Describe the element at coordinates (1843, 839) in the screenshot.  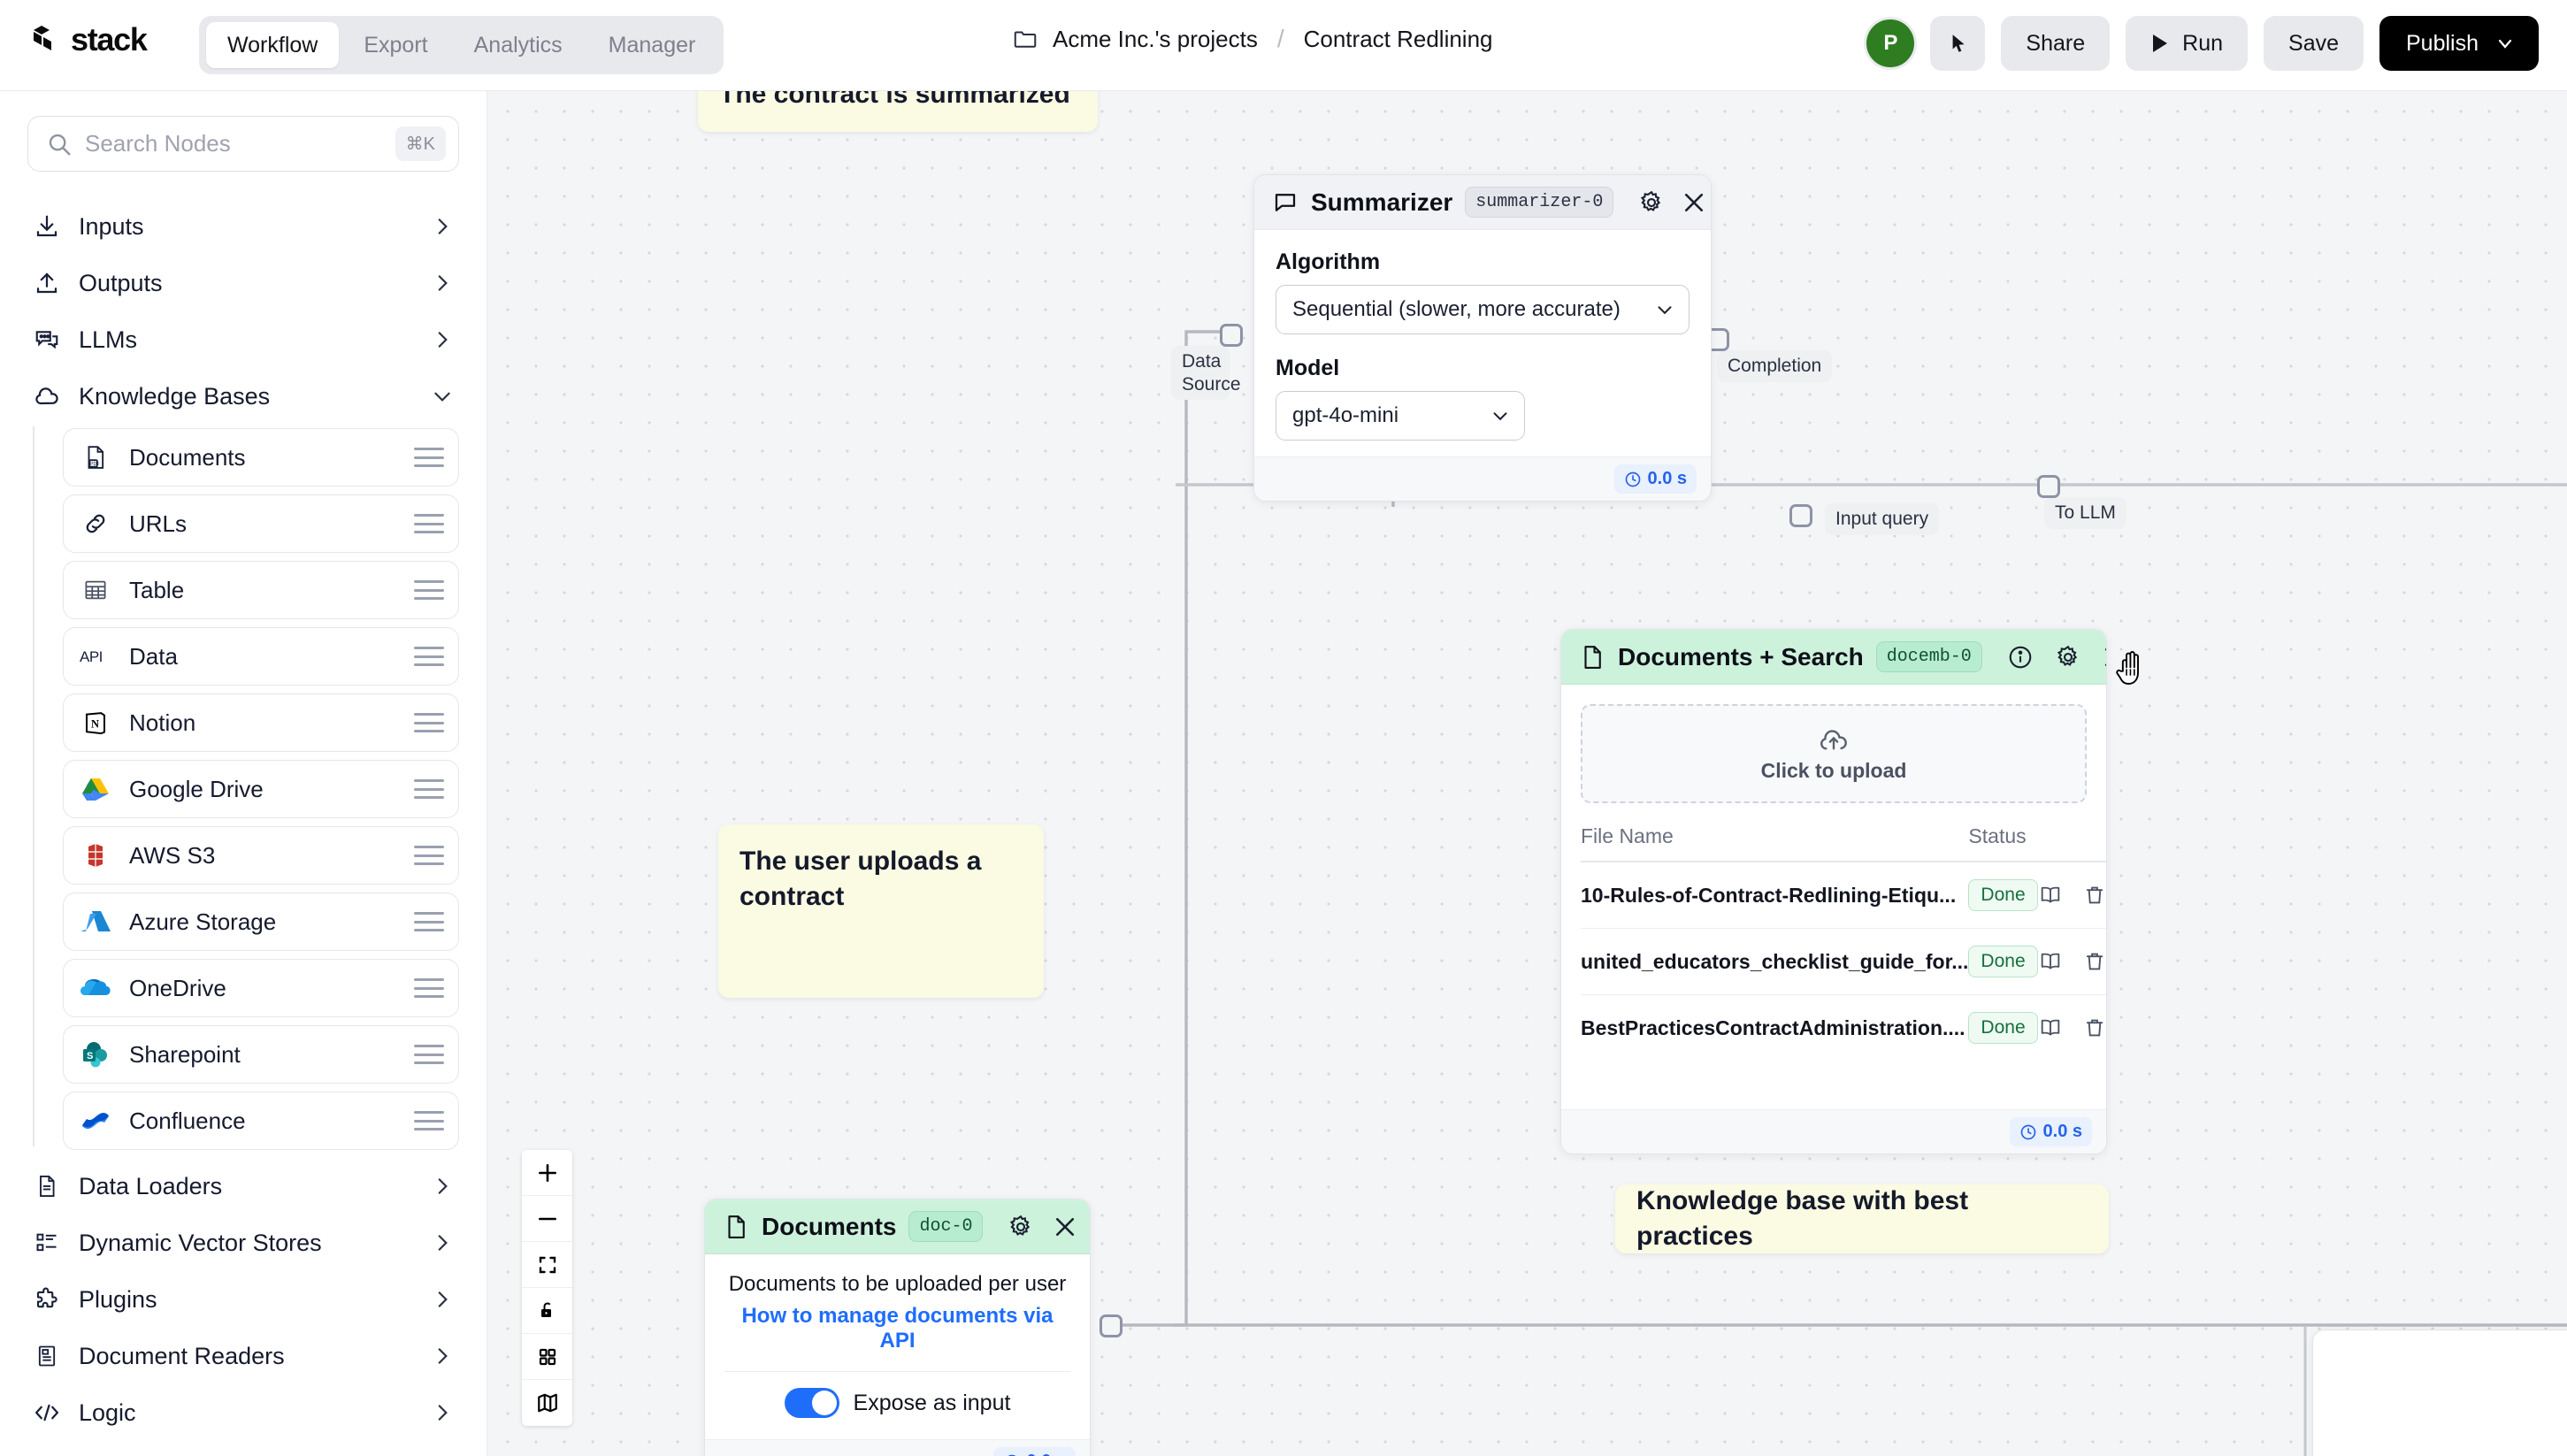
I see `table-header-row: File Name Status` at that location.